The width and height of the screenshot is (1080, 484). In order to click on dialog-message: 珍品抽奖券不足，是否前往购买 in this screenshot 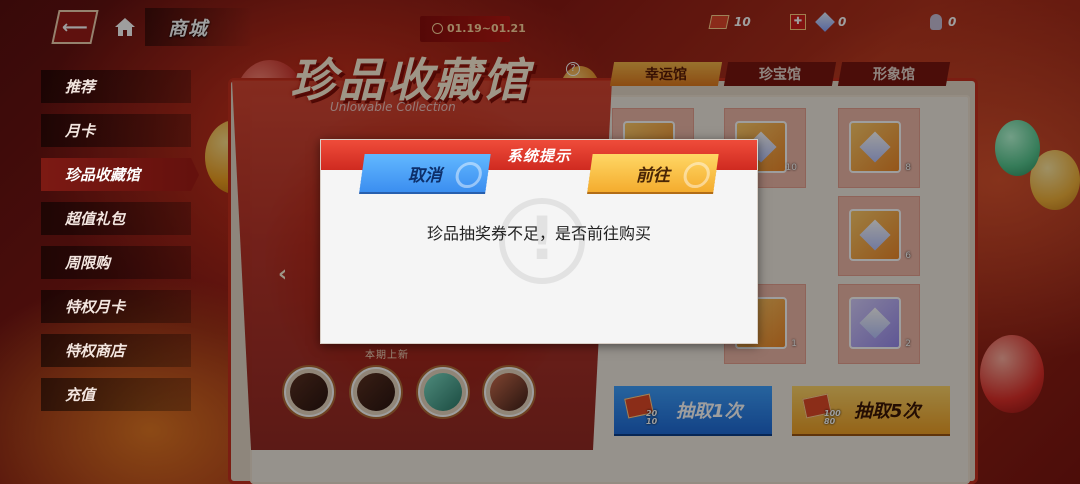, I will do `click(538, 233)`.